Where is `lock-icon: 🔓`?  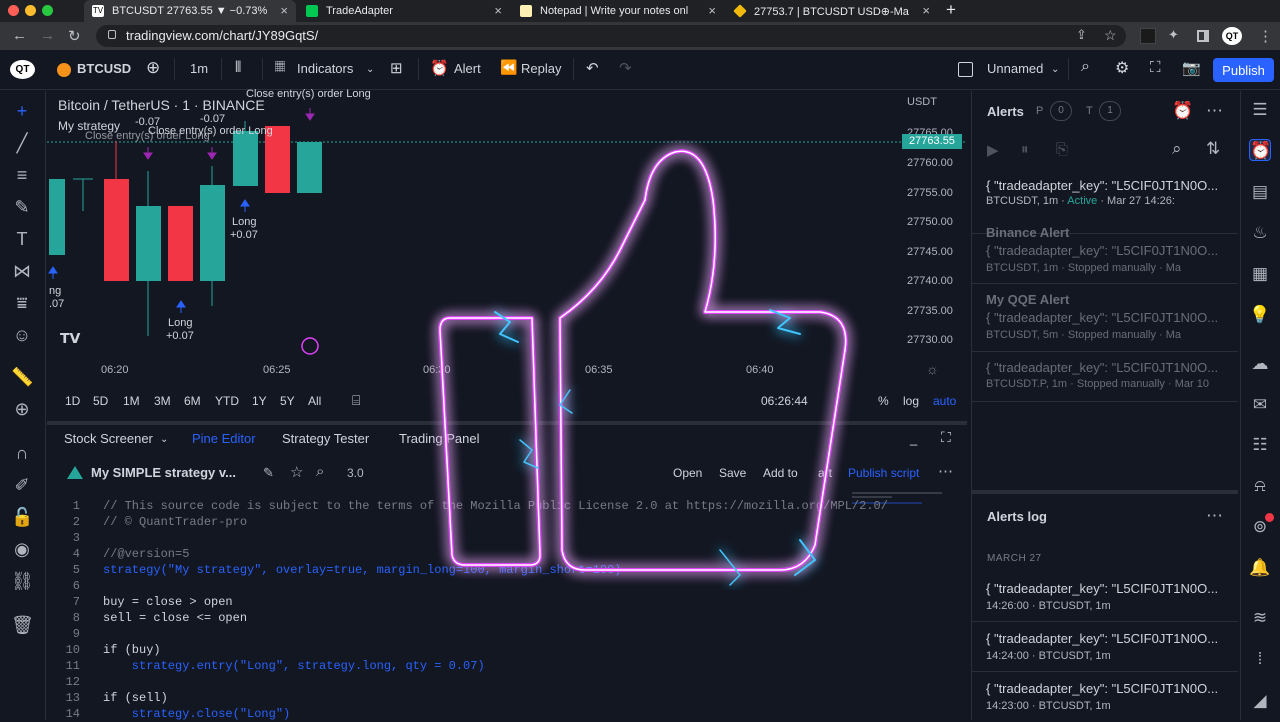
lock-icon: 🔓 is located at coordinates (22, 517).